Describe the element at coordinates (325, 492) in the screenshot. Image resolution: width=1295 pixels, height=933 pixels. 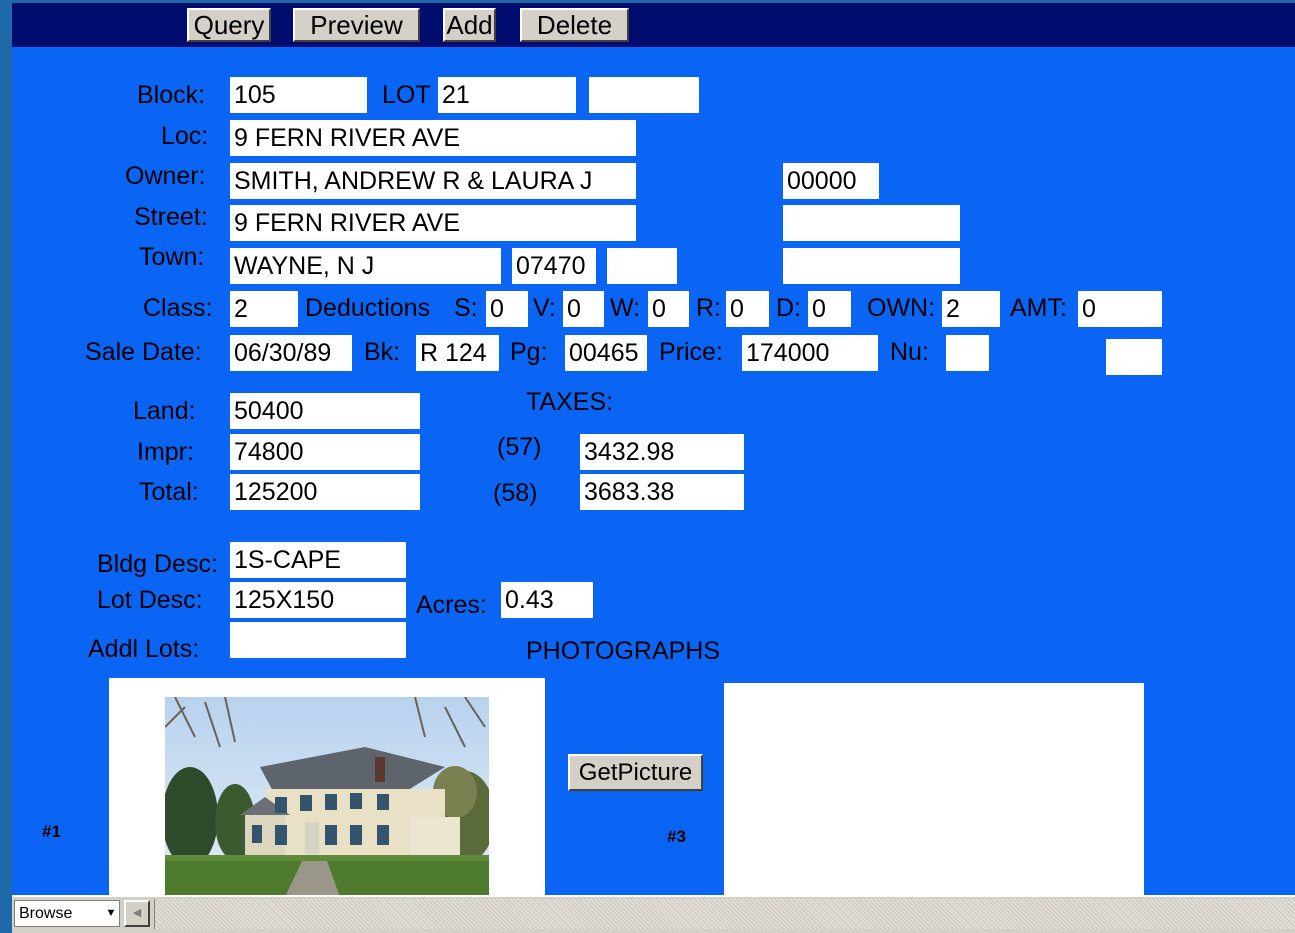
I see `total-field: 125200` at that location.